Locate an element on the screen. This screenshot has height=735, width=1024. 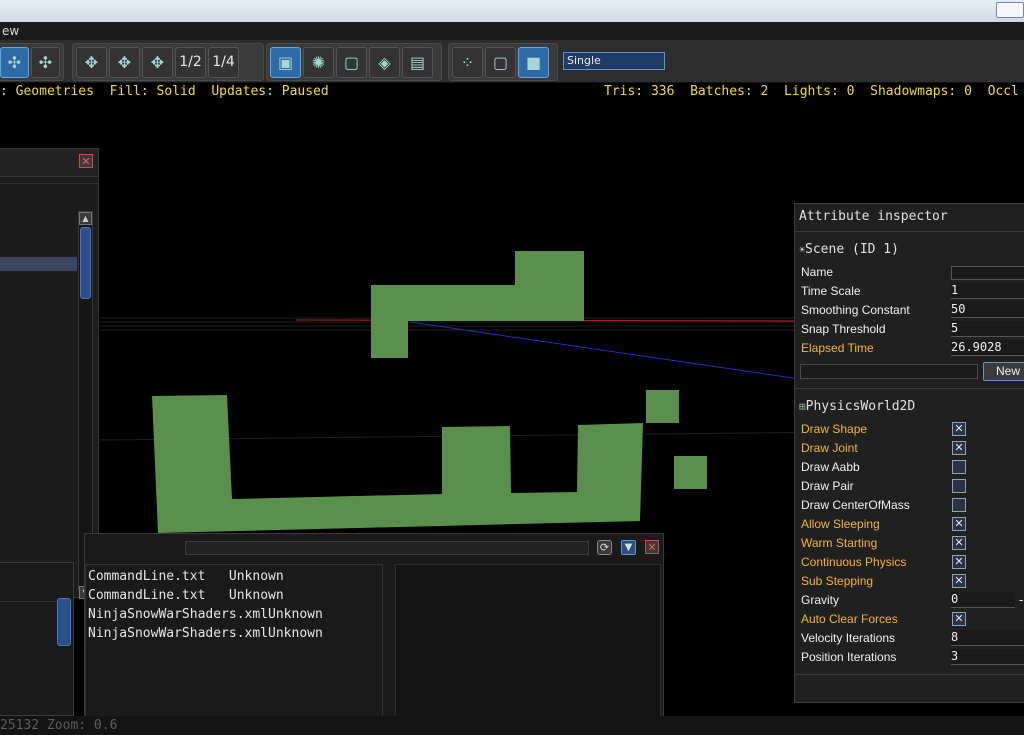
translate-local-icon: ✣ is located at coordinates (14, 62).